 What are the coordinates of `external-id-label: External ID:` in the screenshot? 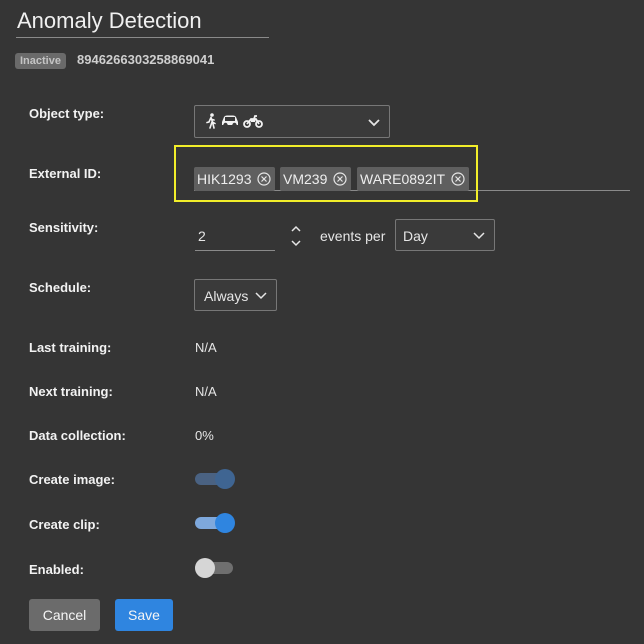 It's located at (65, 173).